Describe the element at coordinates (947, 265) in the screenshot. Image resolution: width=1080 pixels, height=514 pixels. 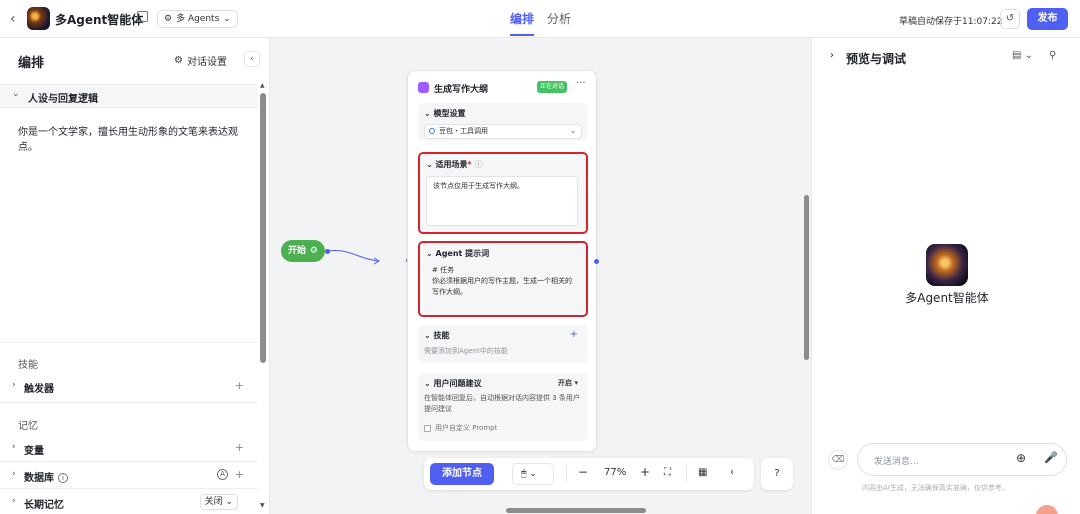
I see `bot-avatar` at that location.